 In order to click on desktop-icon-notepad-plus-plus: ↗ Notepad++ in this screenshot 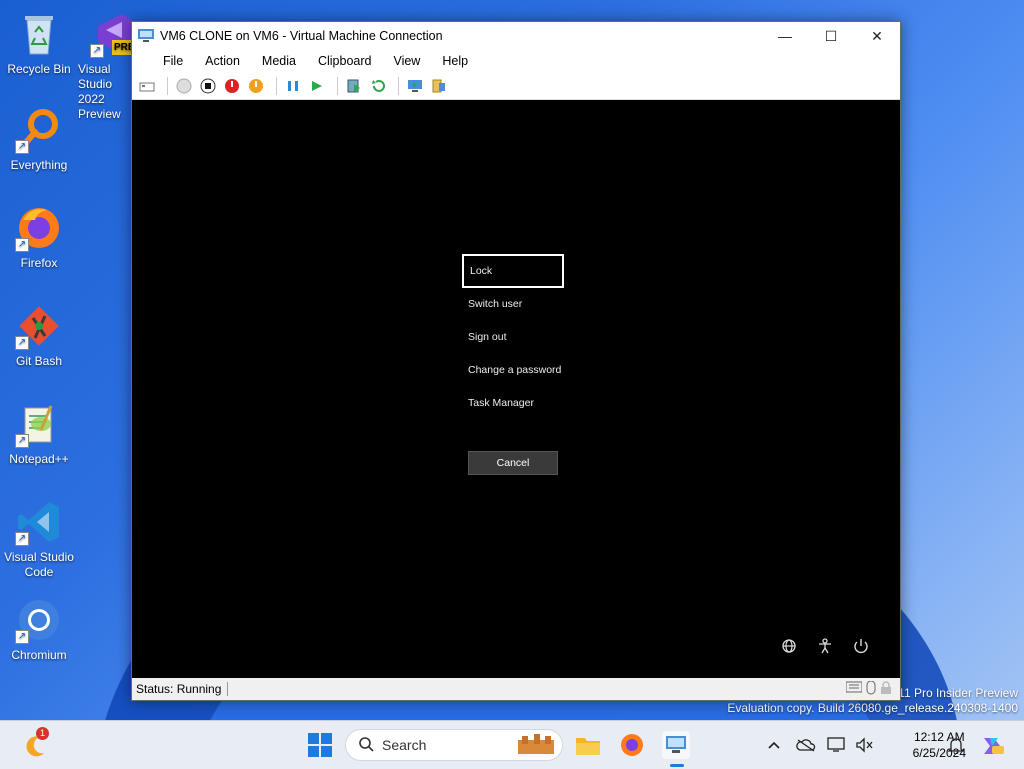, I will do `click(39, 433)`.